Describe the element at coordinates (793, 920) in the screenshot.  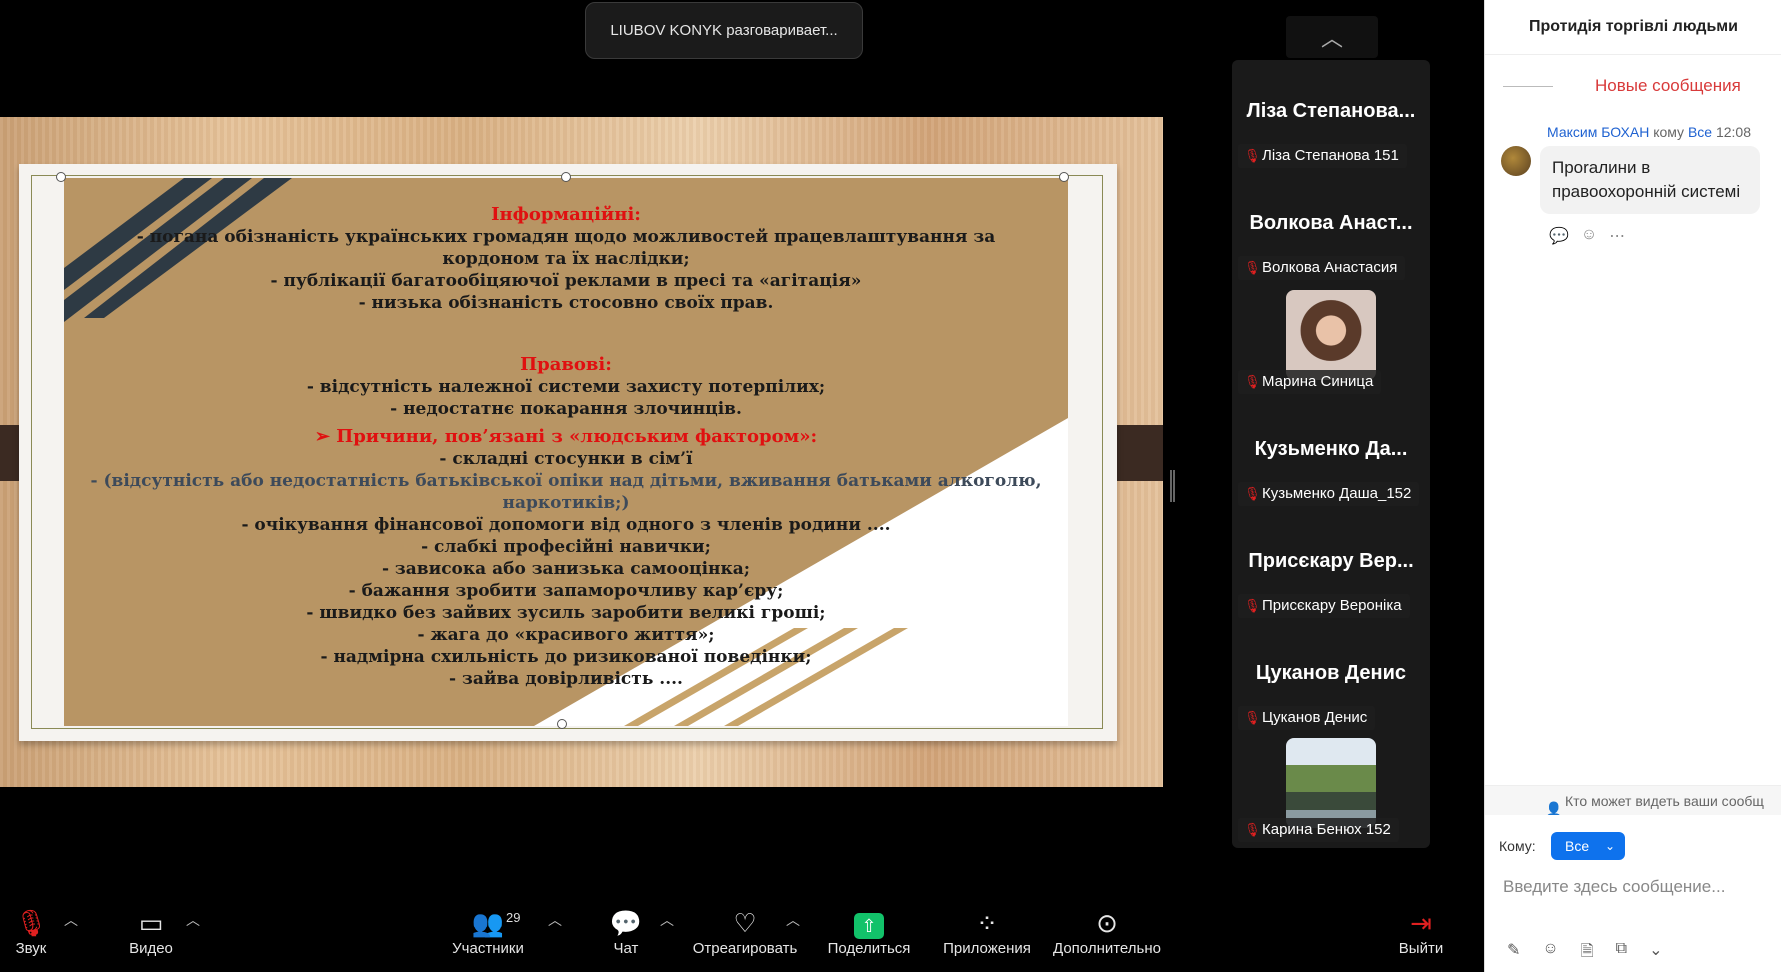
I see `react-options-caret: ︿` at that location.